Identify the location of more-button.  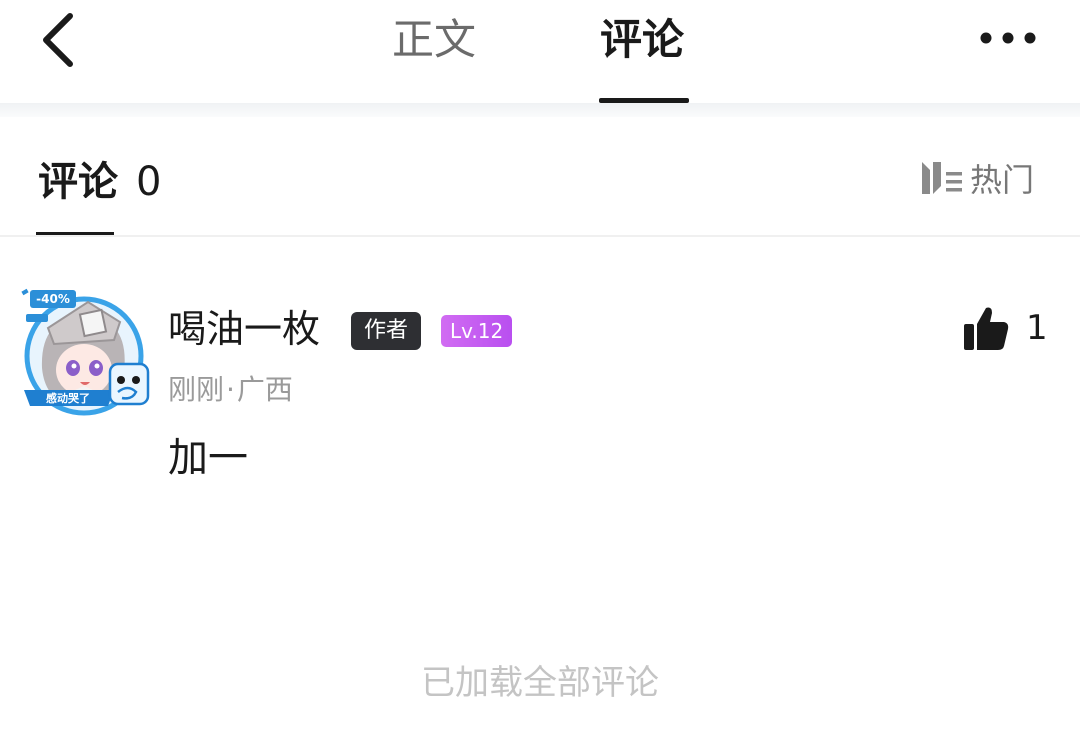
(1008, 38).